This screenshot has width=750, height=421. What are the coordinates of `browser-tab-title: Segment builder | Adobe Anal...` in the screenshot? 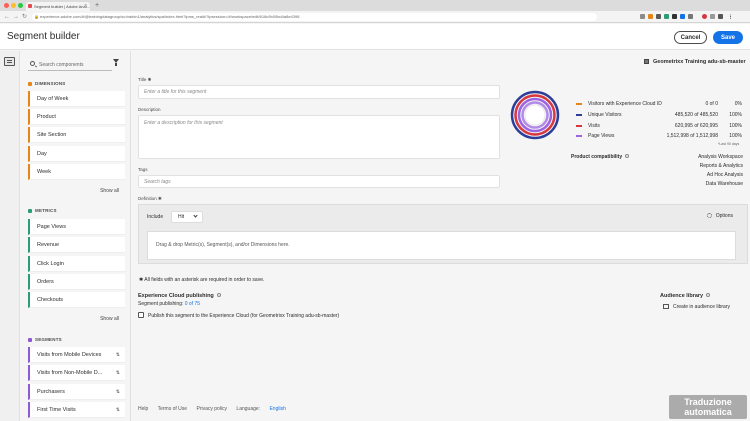 It's located at (62, 6).